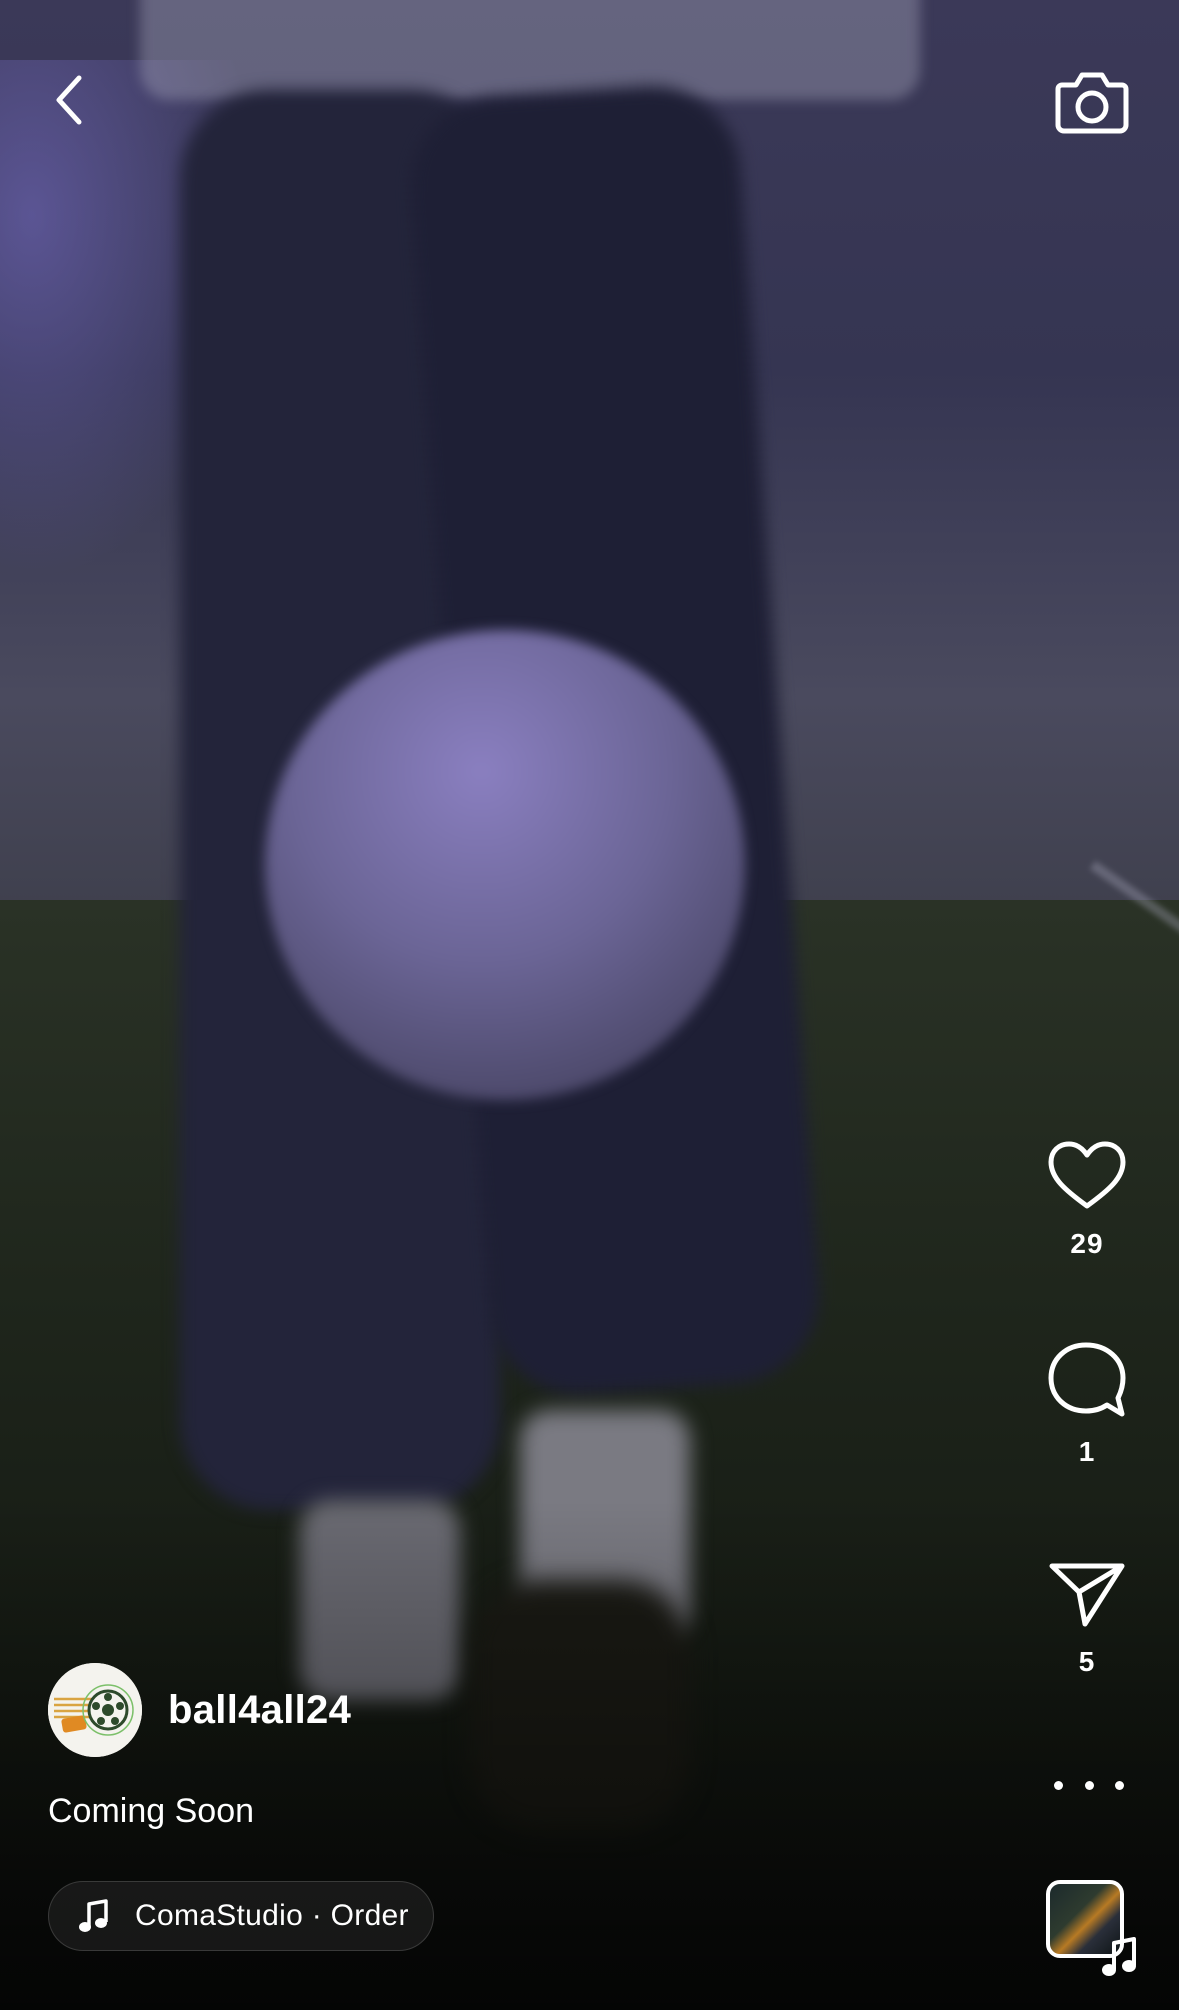 This screenshot has width=1179, height=2010. What do you see at coordinates (1087, 1662) in the screenshot?
I see `share-count: 5` at bounding box center [1087, 1662].